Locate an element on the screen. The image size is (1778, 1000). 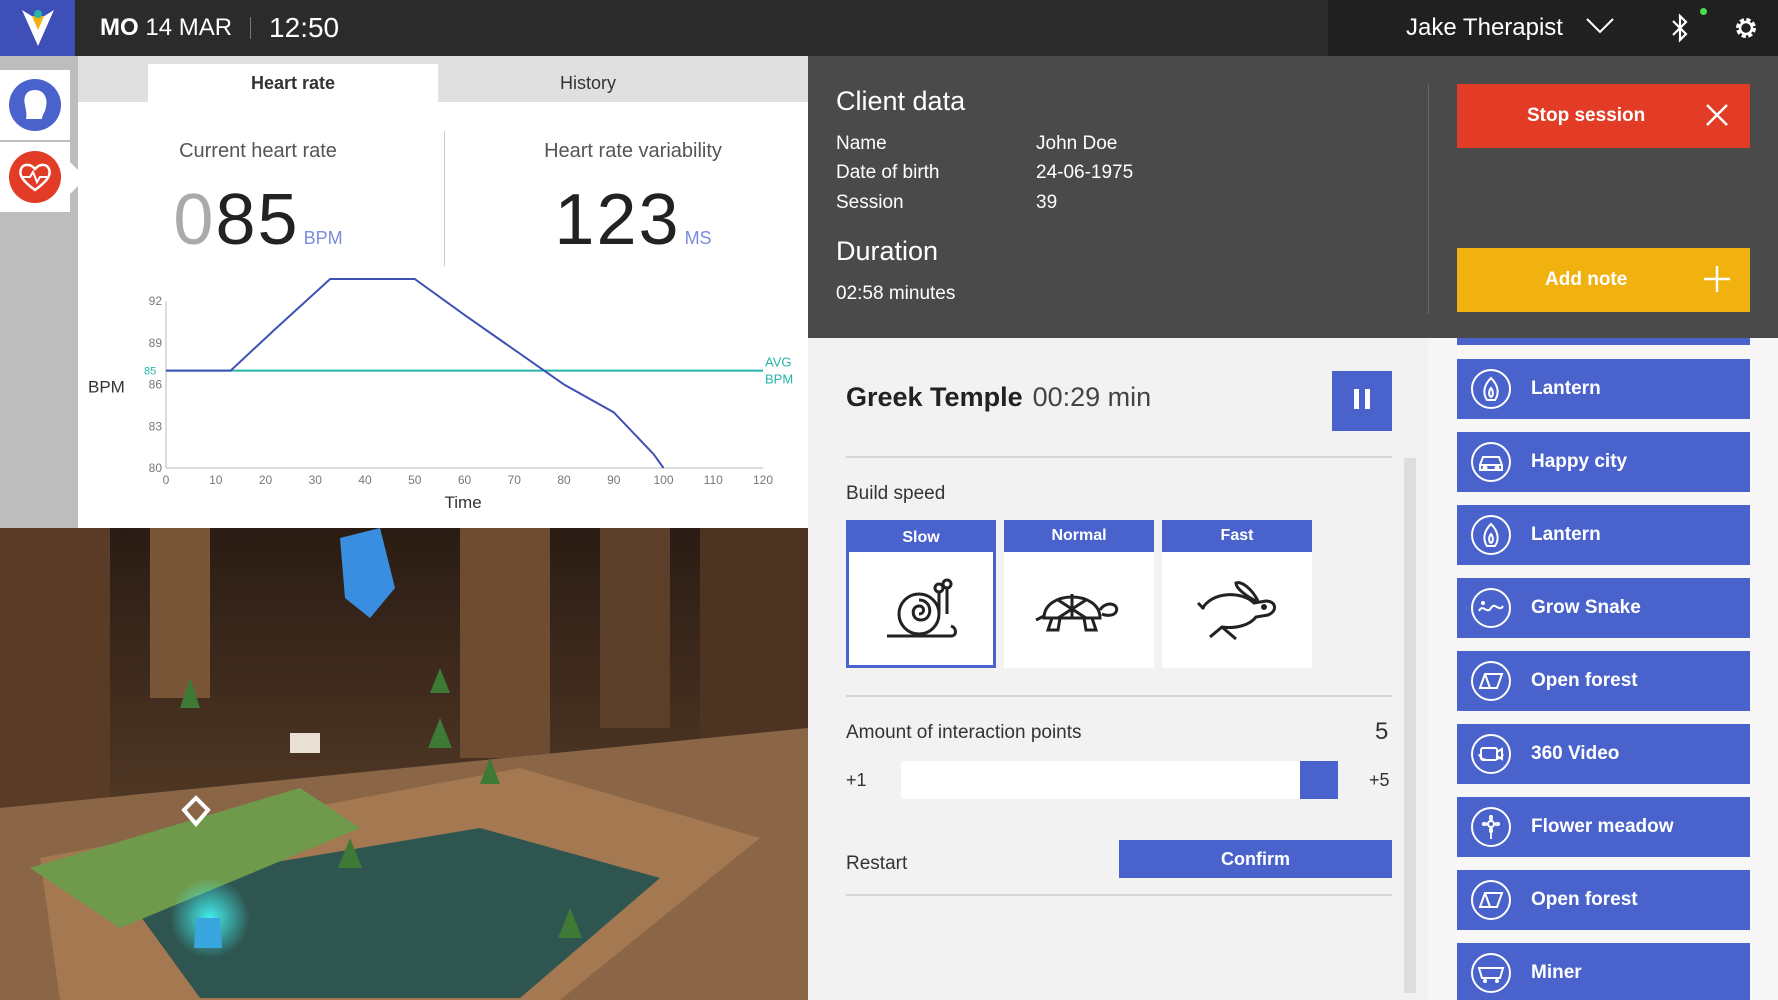
rail-heart-rate-button is located at coordinates (35, 177).